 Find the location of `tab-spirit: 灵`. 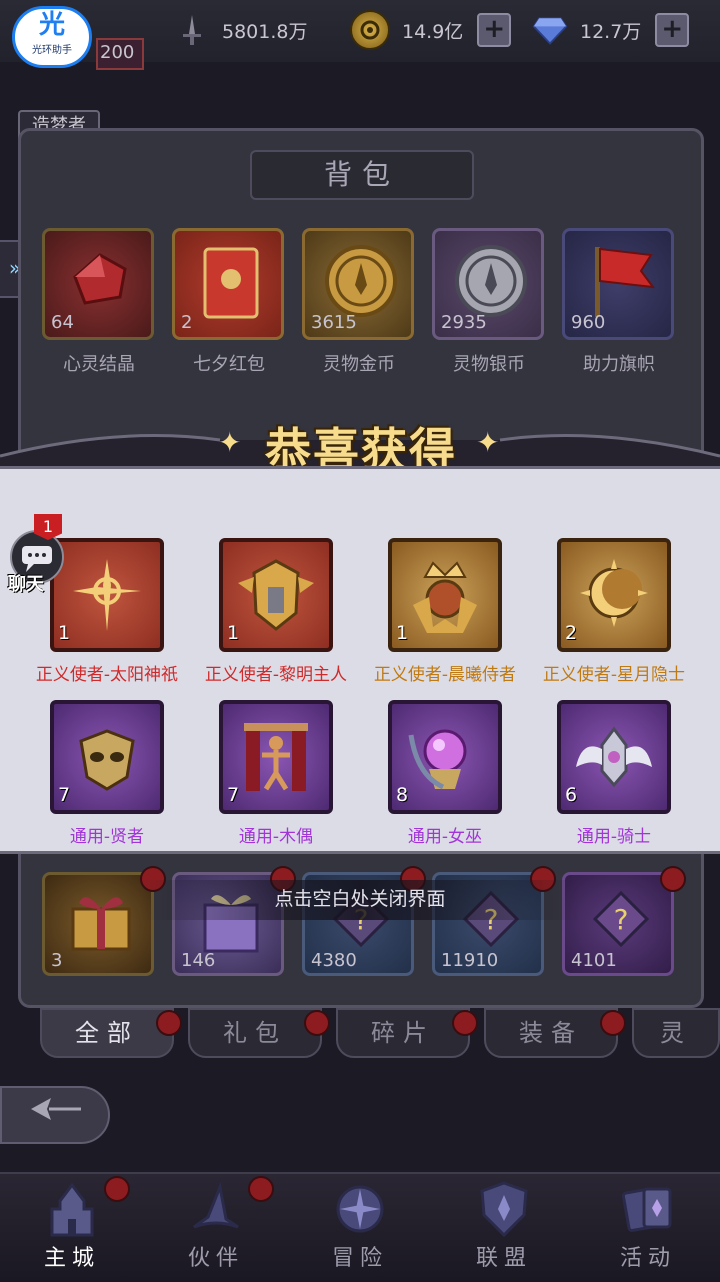

tab-spirit: 灵 is located at coordinates (676, 1033).